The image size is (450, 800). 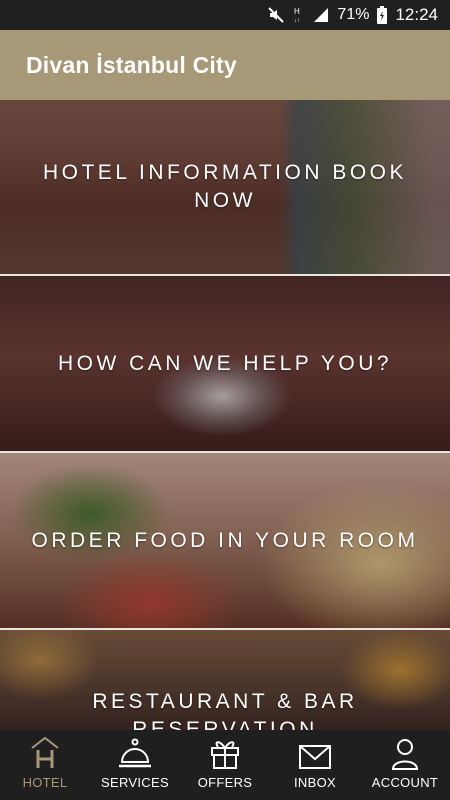 I want to click on bottom-navigation: HOTEL SERVICES OFFERS INBOX ACCOUNT, so click(x=225, y=765).